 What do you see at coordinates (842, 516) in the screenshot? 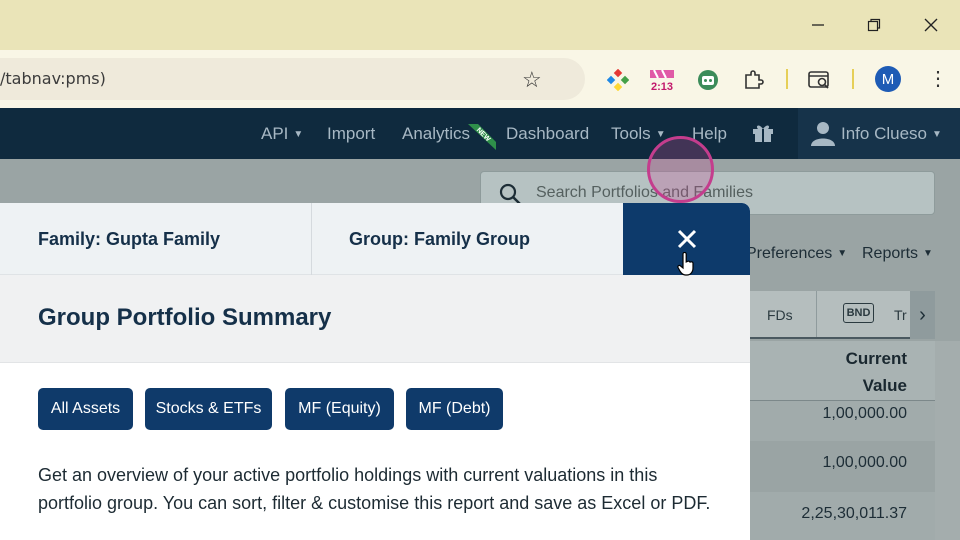
I see `table-row: 2,25,30,011.37` at bounding box center [842, 516].